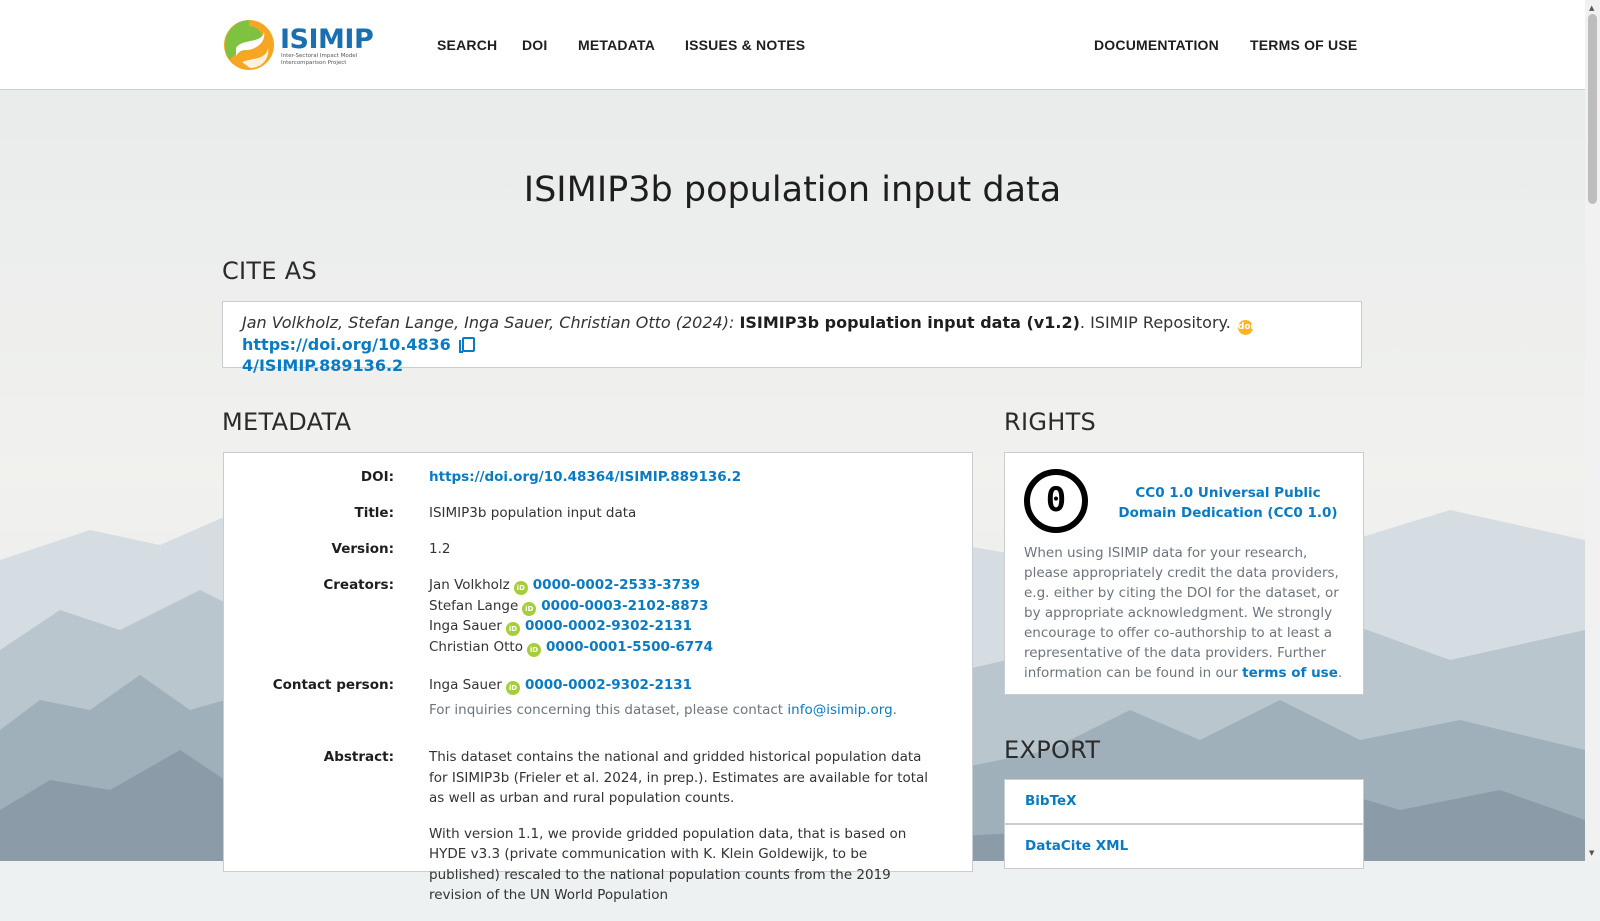  Describe the element at coordinates (1050, 422) in the screenshot. I see `rights-heading: RIGHTS` at that location.